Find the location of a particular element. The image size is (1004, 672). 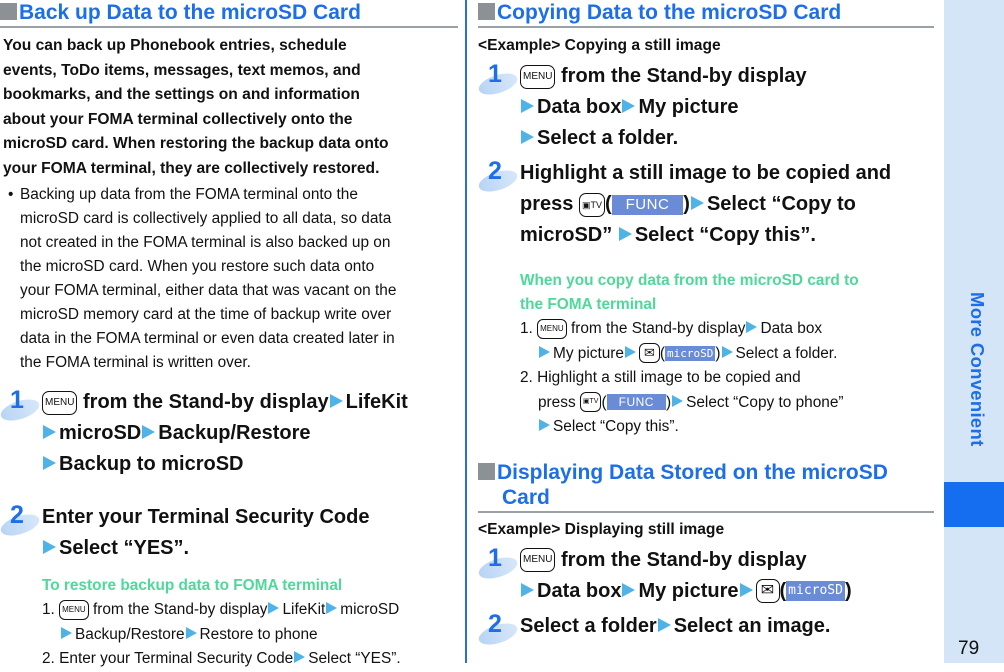

display-step-2: 2 Select a folder Select an image. is located at coordinates (705, 629).